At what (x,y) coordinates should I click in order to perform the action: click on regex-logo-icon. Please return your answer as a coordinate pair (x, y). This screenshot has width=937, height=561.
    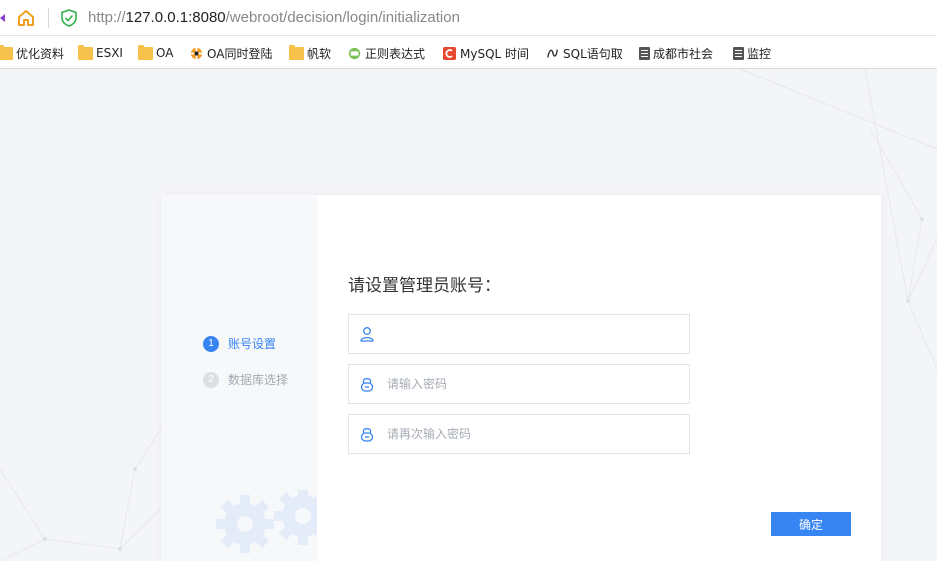
    Looking at the image, I should click on (354, 53).